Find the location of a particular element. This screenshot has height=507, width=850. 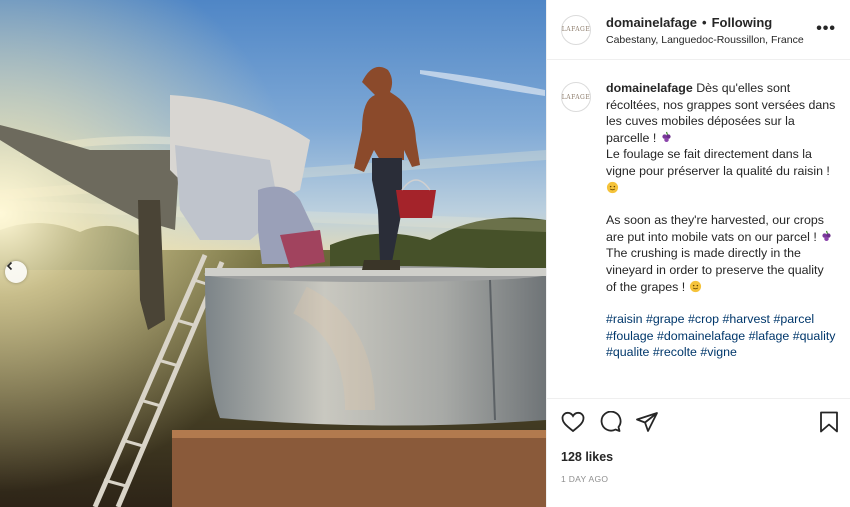

more-options-icon: ••• is located at coordinates (826, 29).